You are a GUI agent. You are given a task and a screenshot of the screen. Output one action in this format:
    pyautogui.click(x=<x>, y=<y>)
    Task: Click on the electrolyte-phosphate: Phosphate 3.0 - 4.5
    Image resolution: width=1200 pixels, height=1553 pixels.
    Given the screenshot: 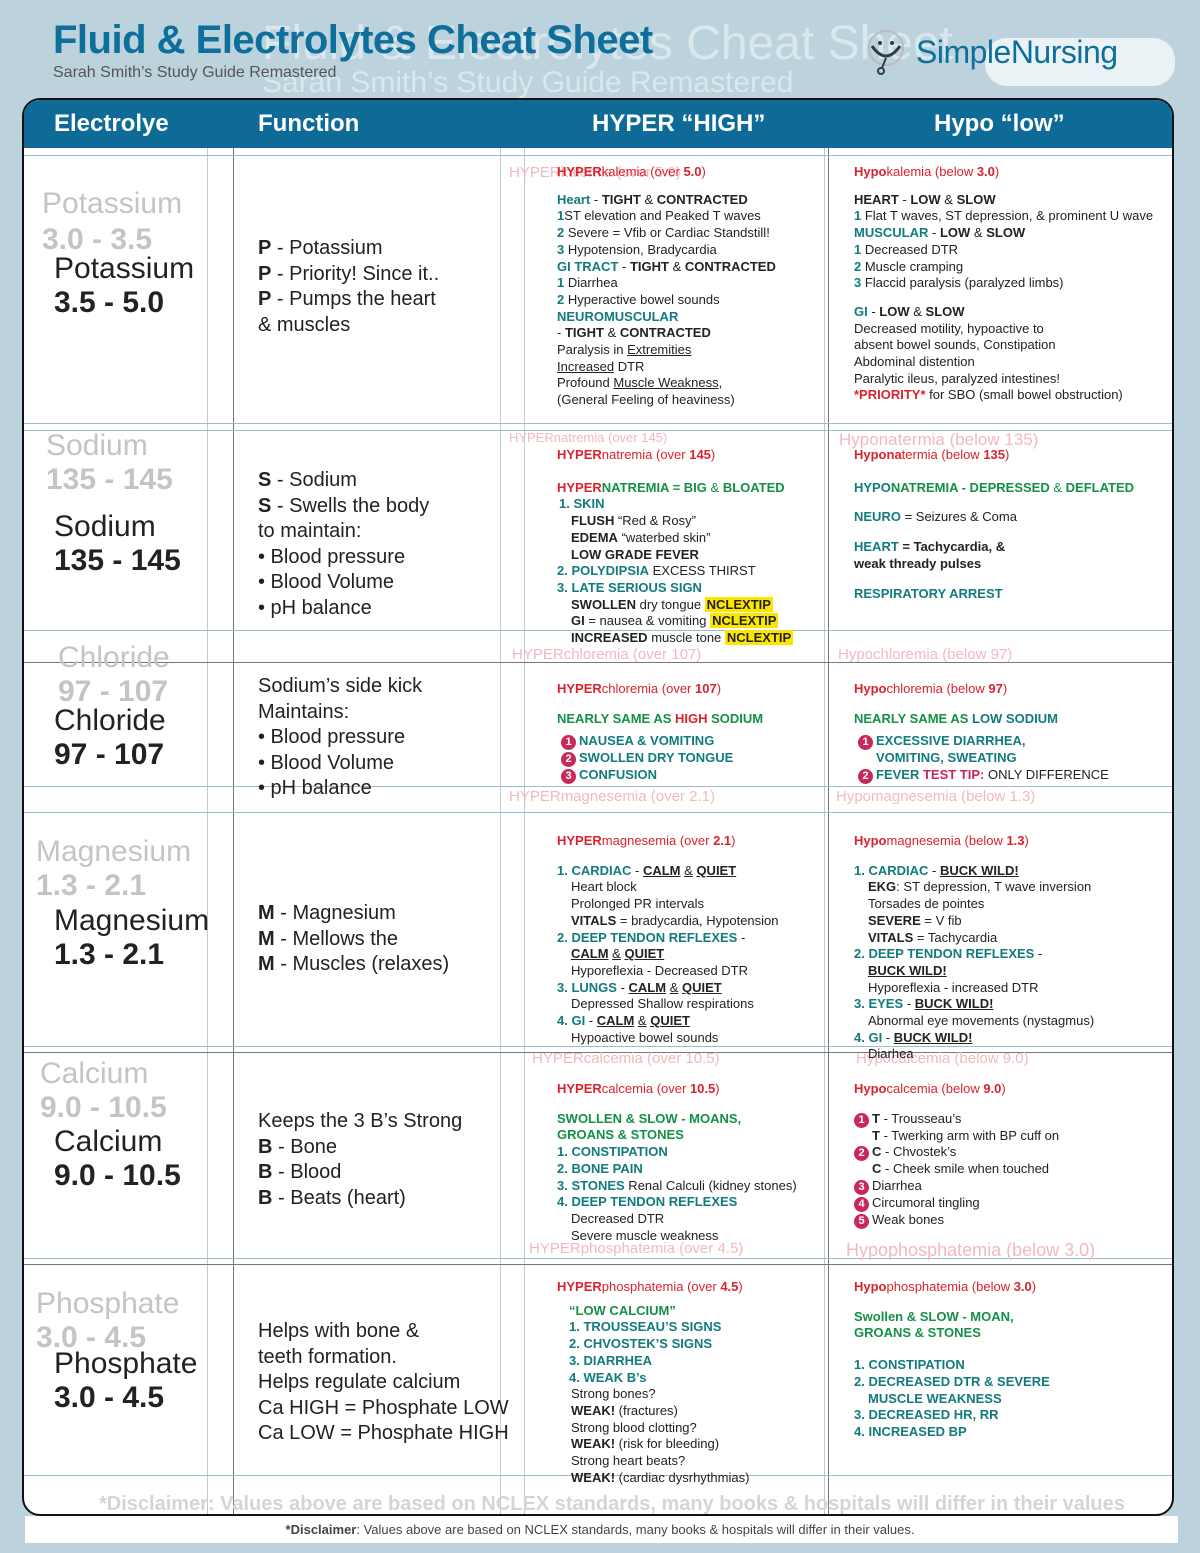 What is the action you would take?
    pyautogui.click(x=125, y=1381)
    